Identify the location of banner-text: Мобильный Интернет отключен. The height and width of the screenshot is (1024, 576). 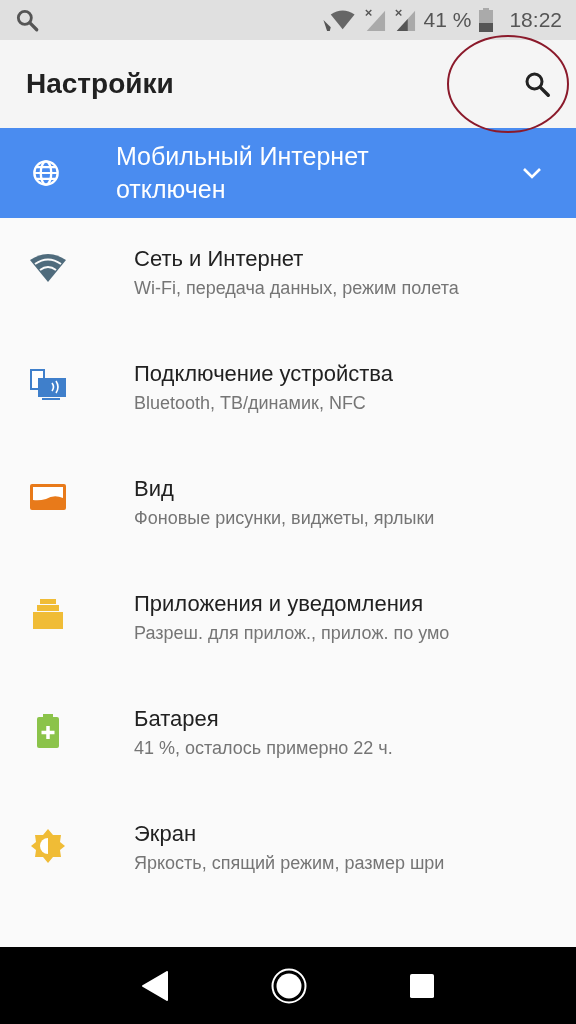
(243, 173).